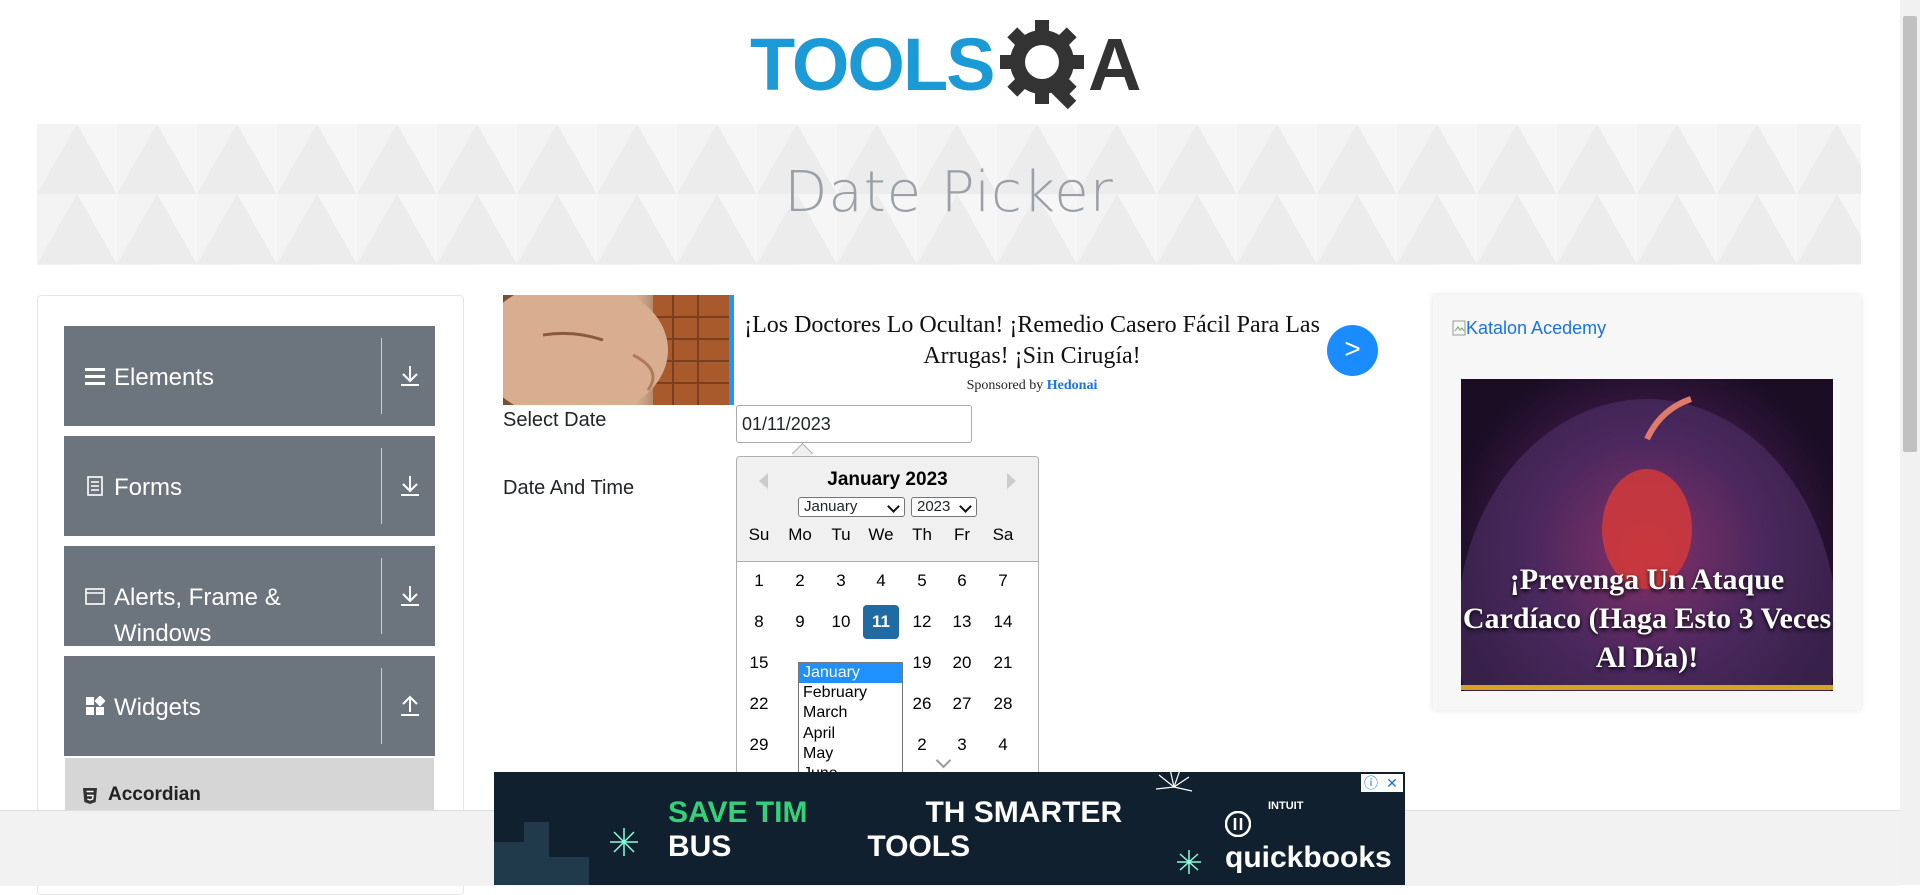  Describe the element at coordinates (164, 377) in the screenshot. I see `sidebar-group-label: Elements` at that location.